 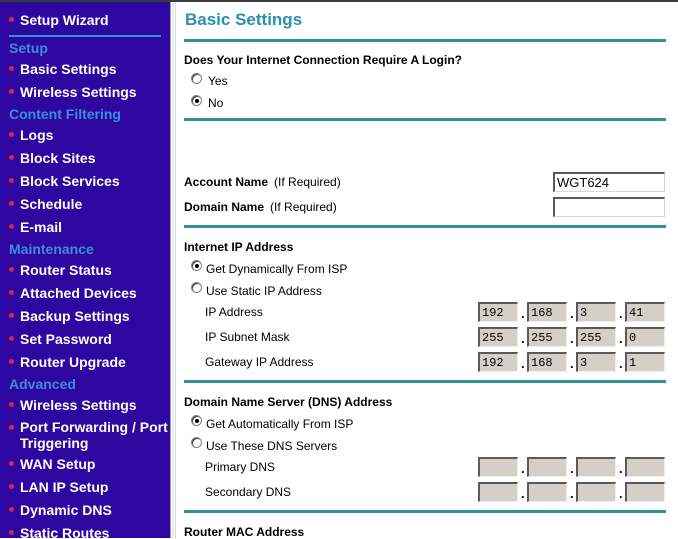 What do you see at coordinates (35, 227) in the screenshot?
I see `sidebar-item-email: E-mail` at bounding box center [35, 227].